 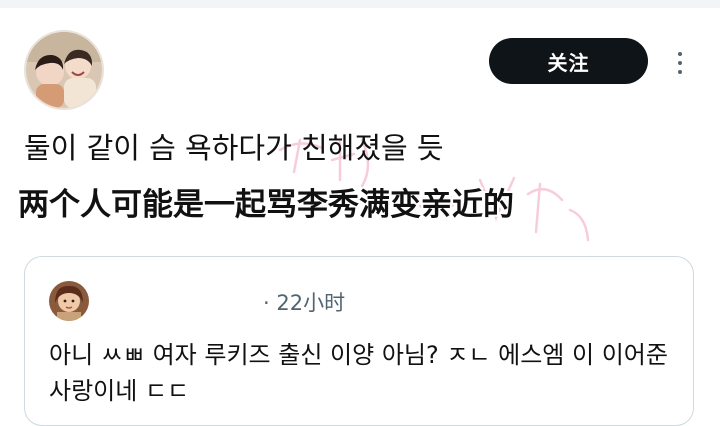 I want to click on reply-avatar, so click(x=69, y=301).